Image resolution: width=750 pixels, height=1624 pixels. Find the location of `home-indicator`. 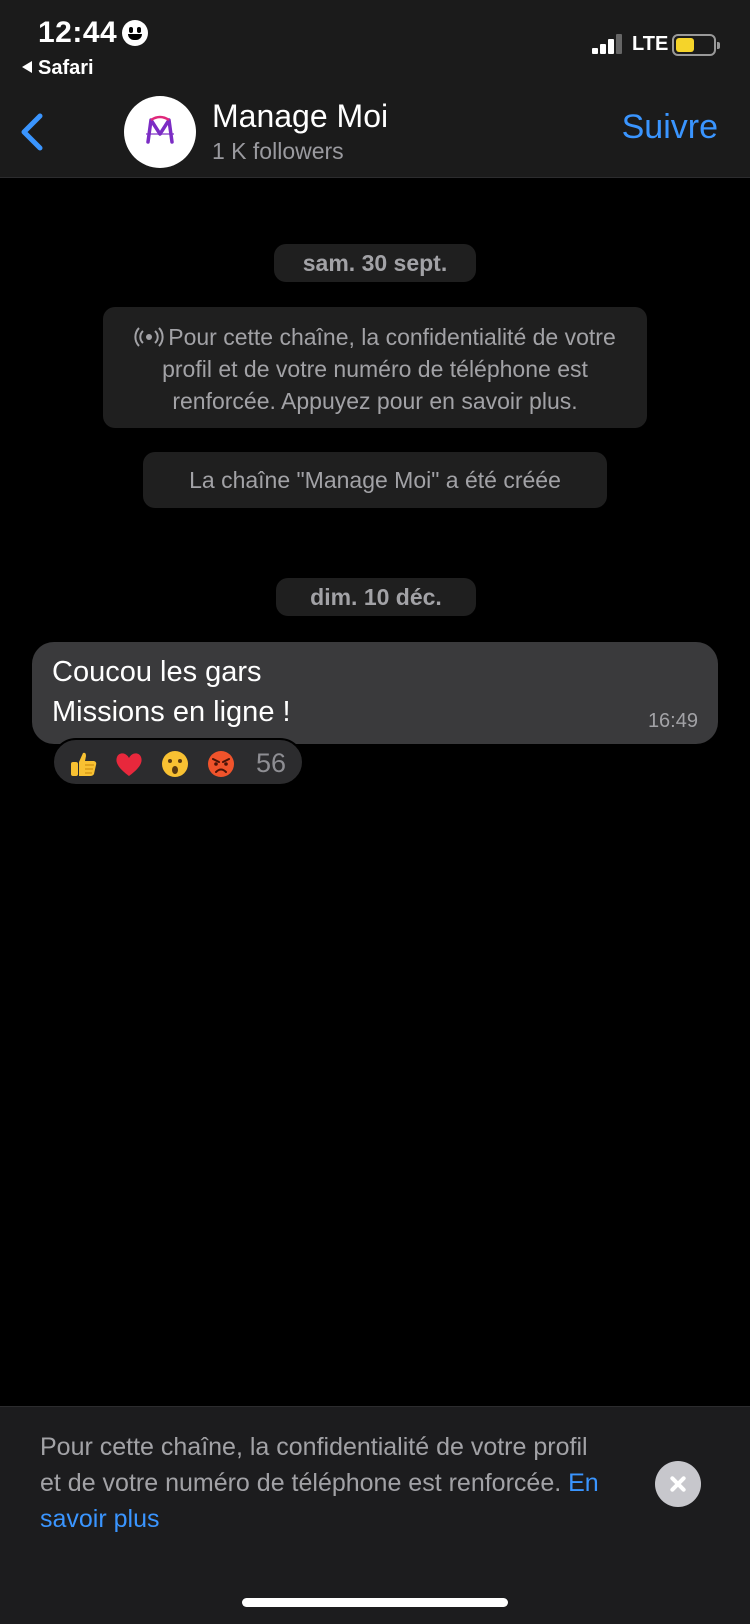

home-indicator is located at coordinates (375, 1602).